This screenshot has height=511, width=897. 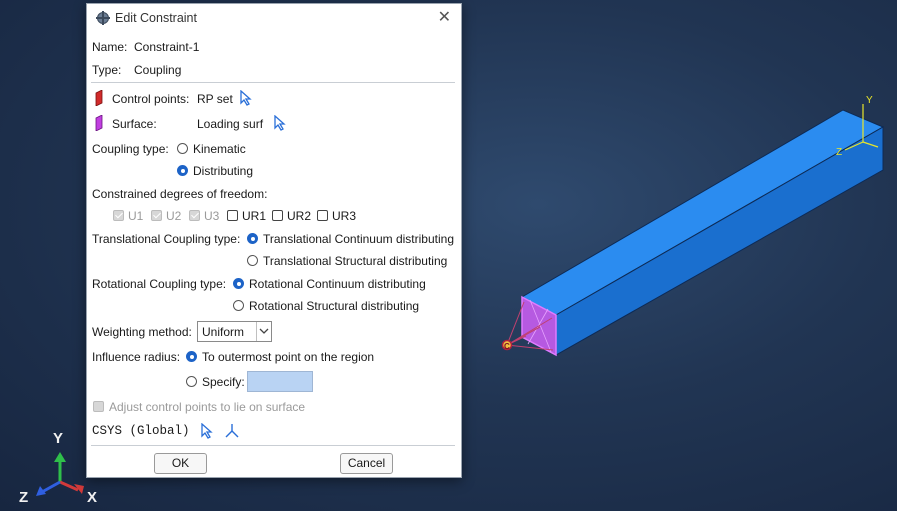 What do you see at coordinates (151, 99) in the screenshot?
I see `control-points-label: Control points:` at bounding box center [151, 99].